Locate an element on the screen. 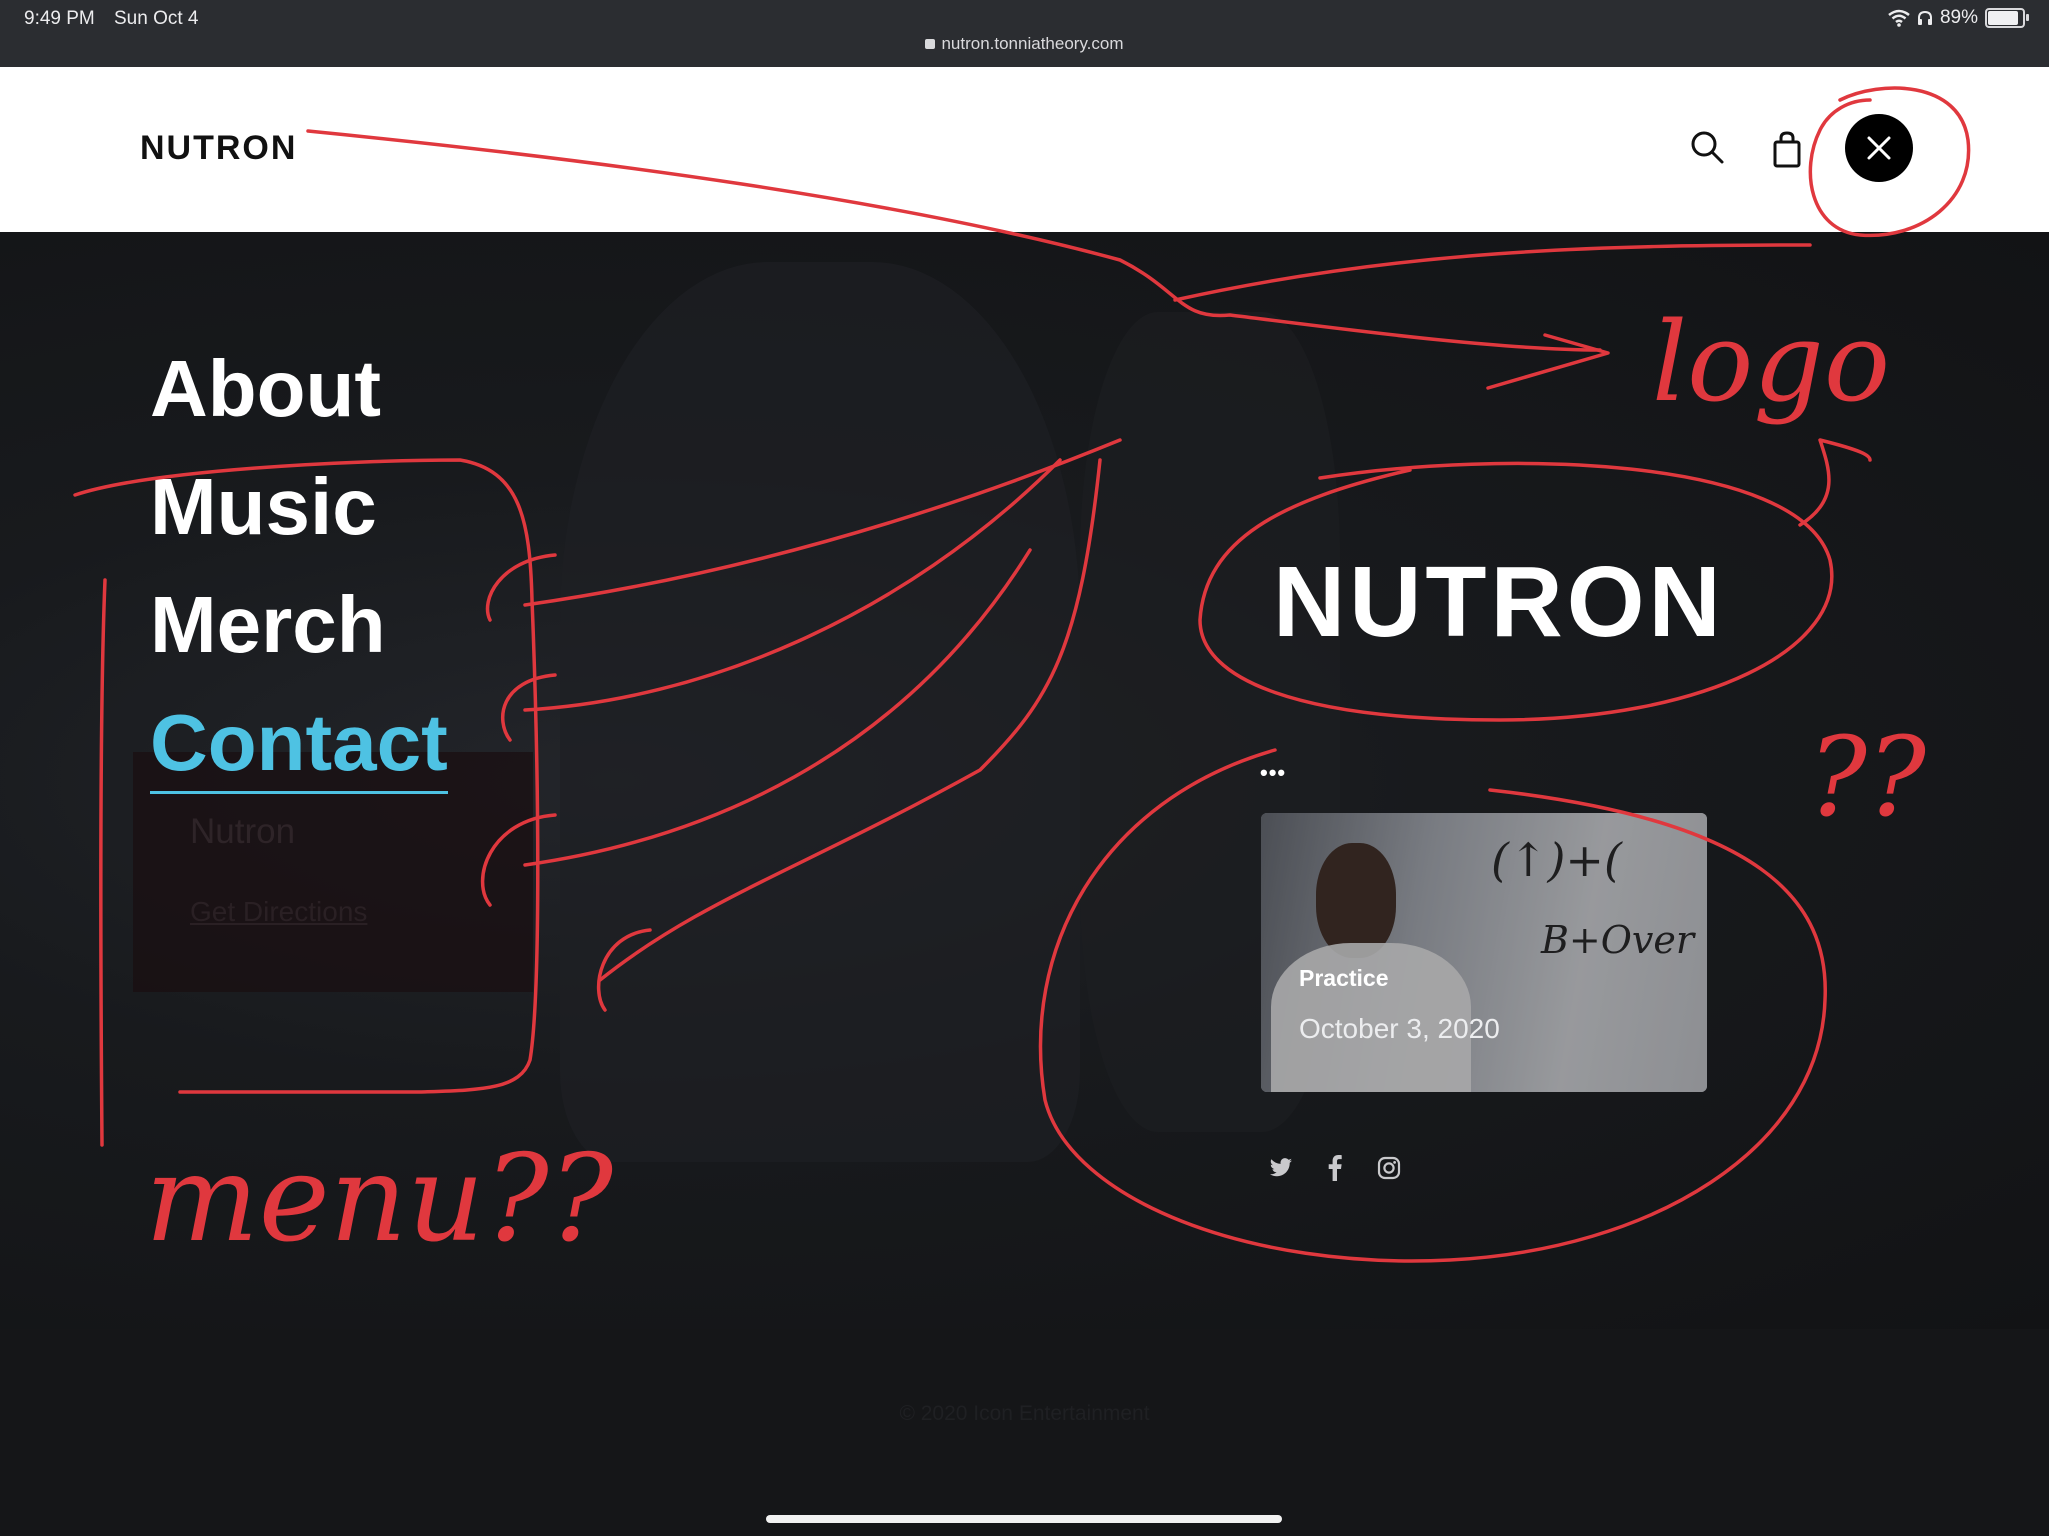  site-footer: © 2020 Icon Entertainment is located at coordinates (1024, 1432).